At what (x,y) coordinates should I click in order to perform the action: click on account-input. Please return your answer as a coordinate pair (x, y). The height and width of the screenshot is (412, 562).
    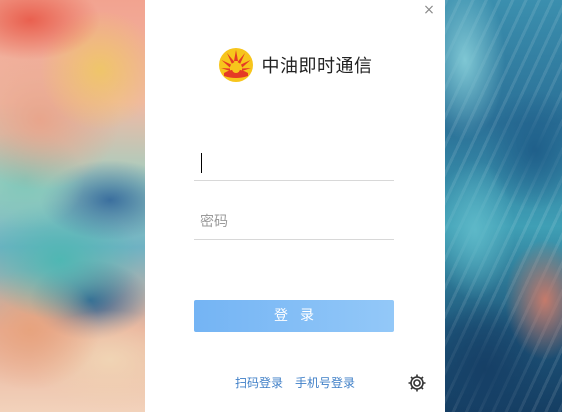
    Looking at the image, I should click on (294, 163).